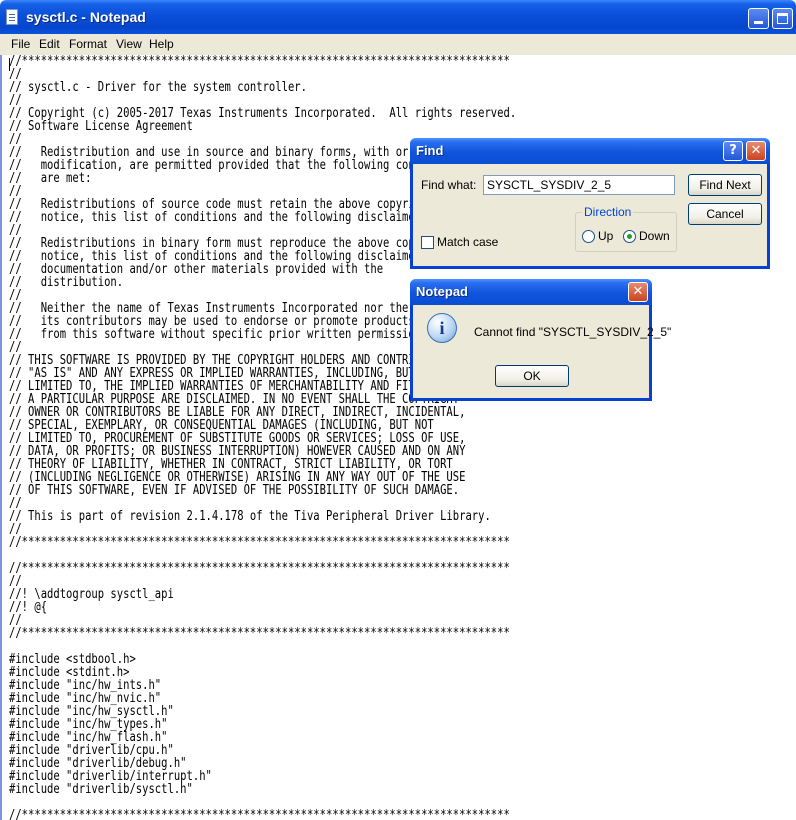  I want to click on ok-button: OK, so click(532, 376).